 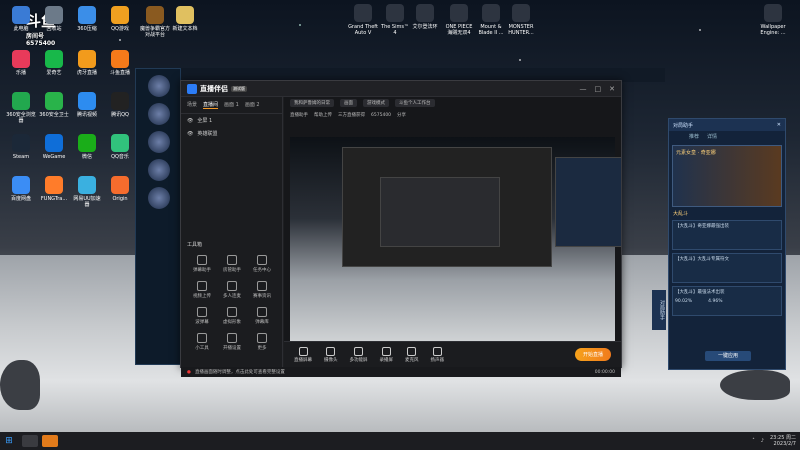 What do you see at coordinates (120, 147) in the screenshot?
I see `desktop-icon: QQ音乐` at bounding box center [120, 147].